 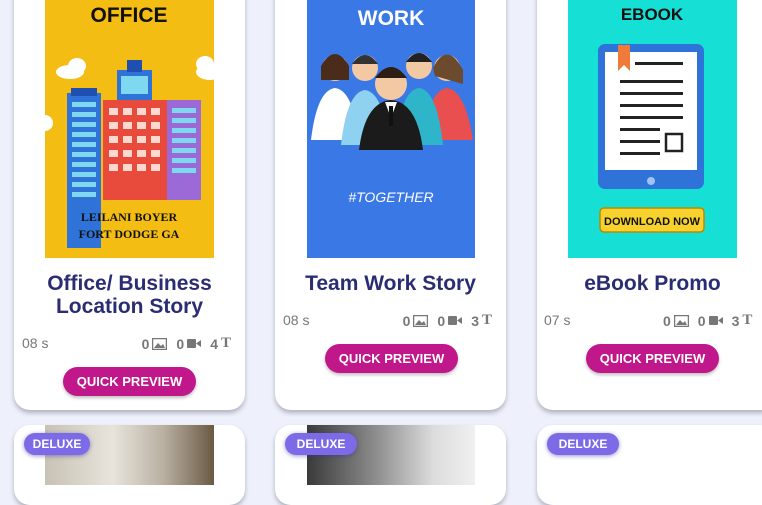 What do you see at coordinates (652, 14) in the screenshot?
I see `thumb-heading: EBOOK` at bounding box center [652, 14].